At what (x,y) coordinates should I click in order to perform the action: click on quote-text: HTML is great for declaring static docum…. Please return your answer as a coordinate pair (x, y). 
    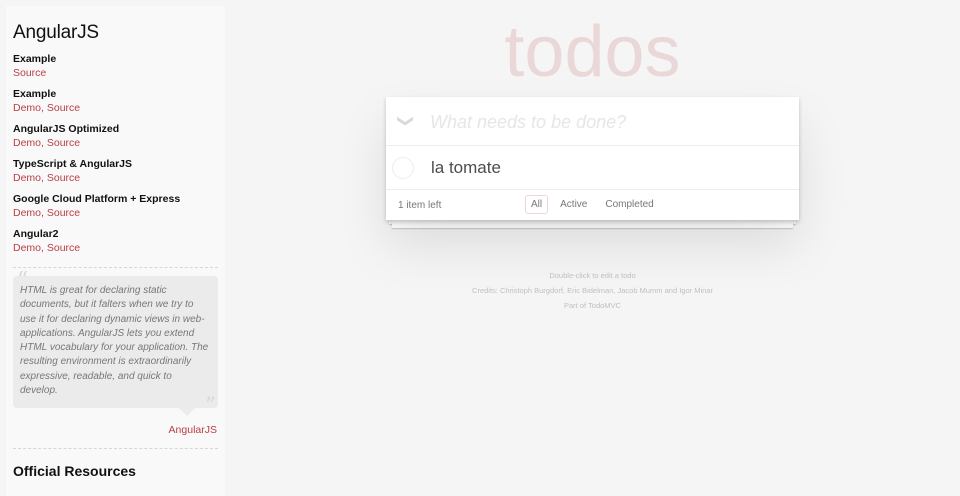
    Looking at the image, I should click on (115, 342).